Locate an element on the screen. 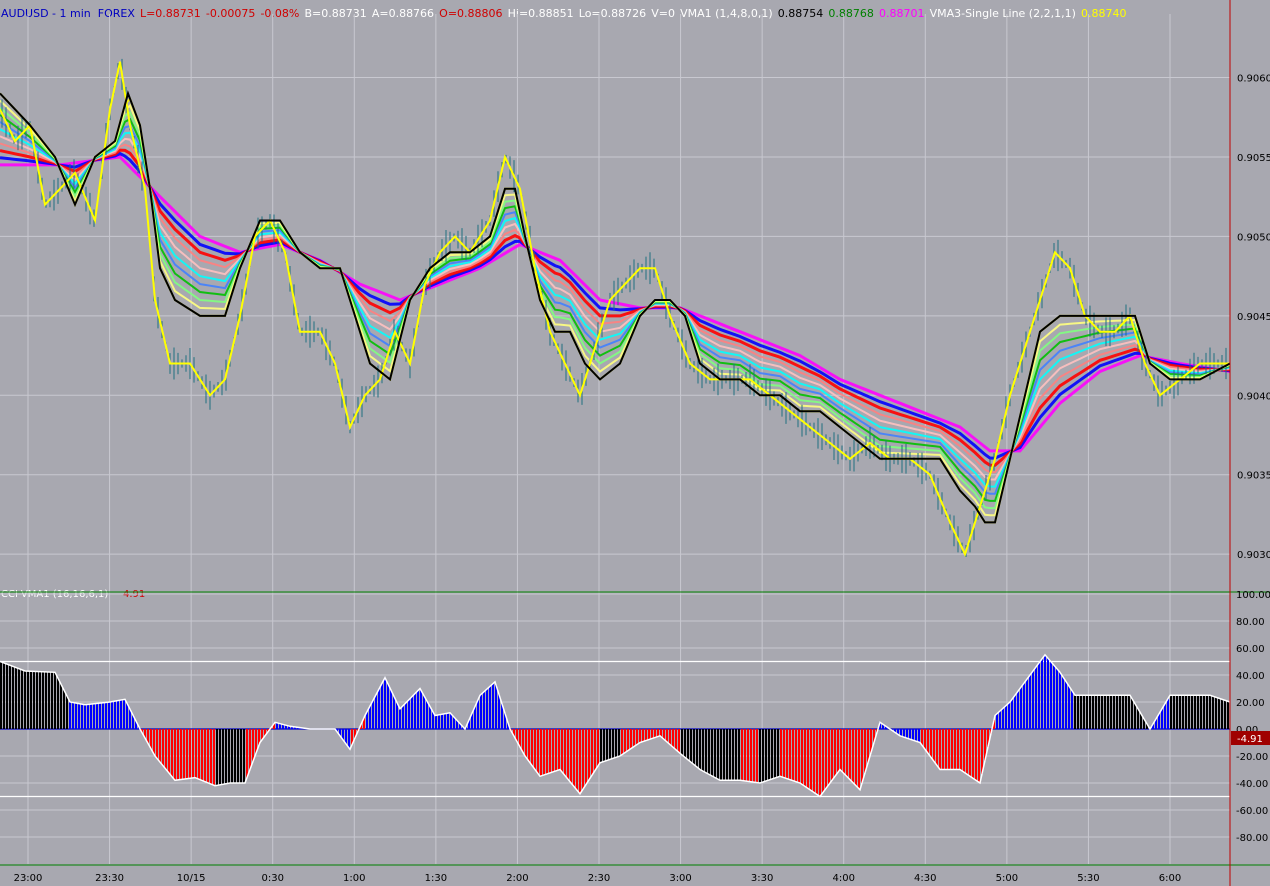 The image size is (1270, 886). ind-tick-label: 60.00 is located at coordinates (1250, 649).